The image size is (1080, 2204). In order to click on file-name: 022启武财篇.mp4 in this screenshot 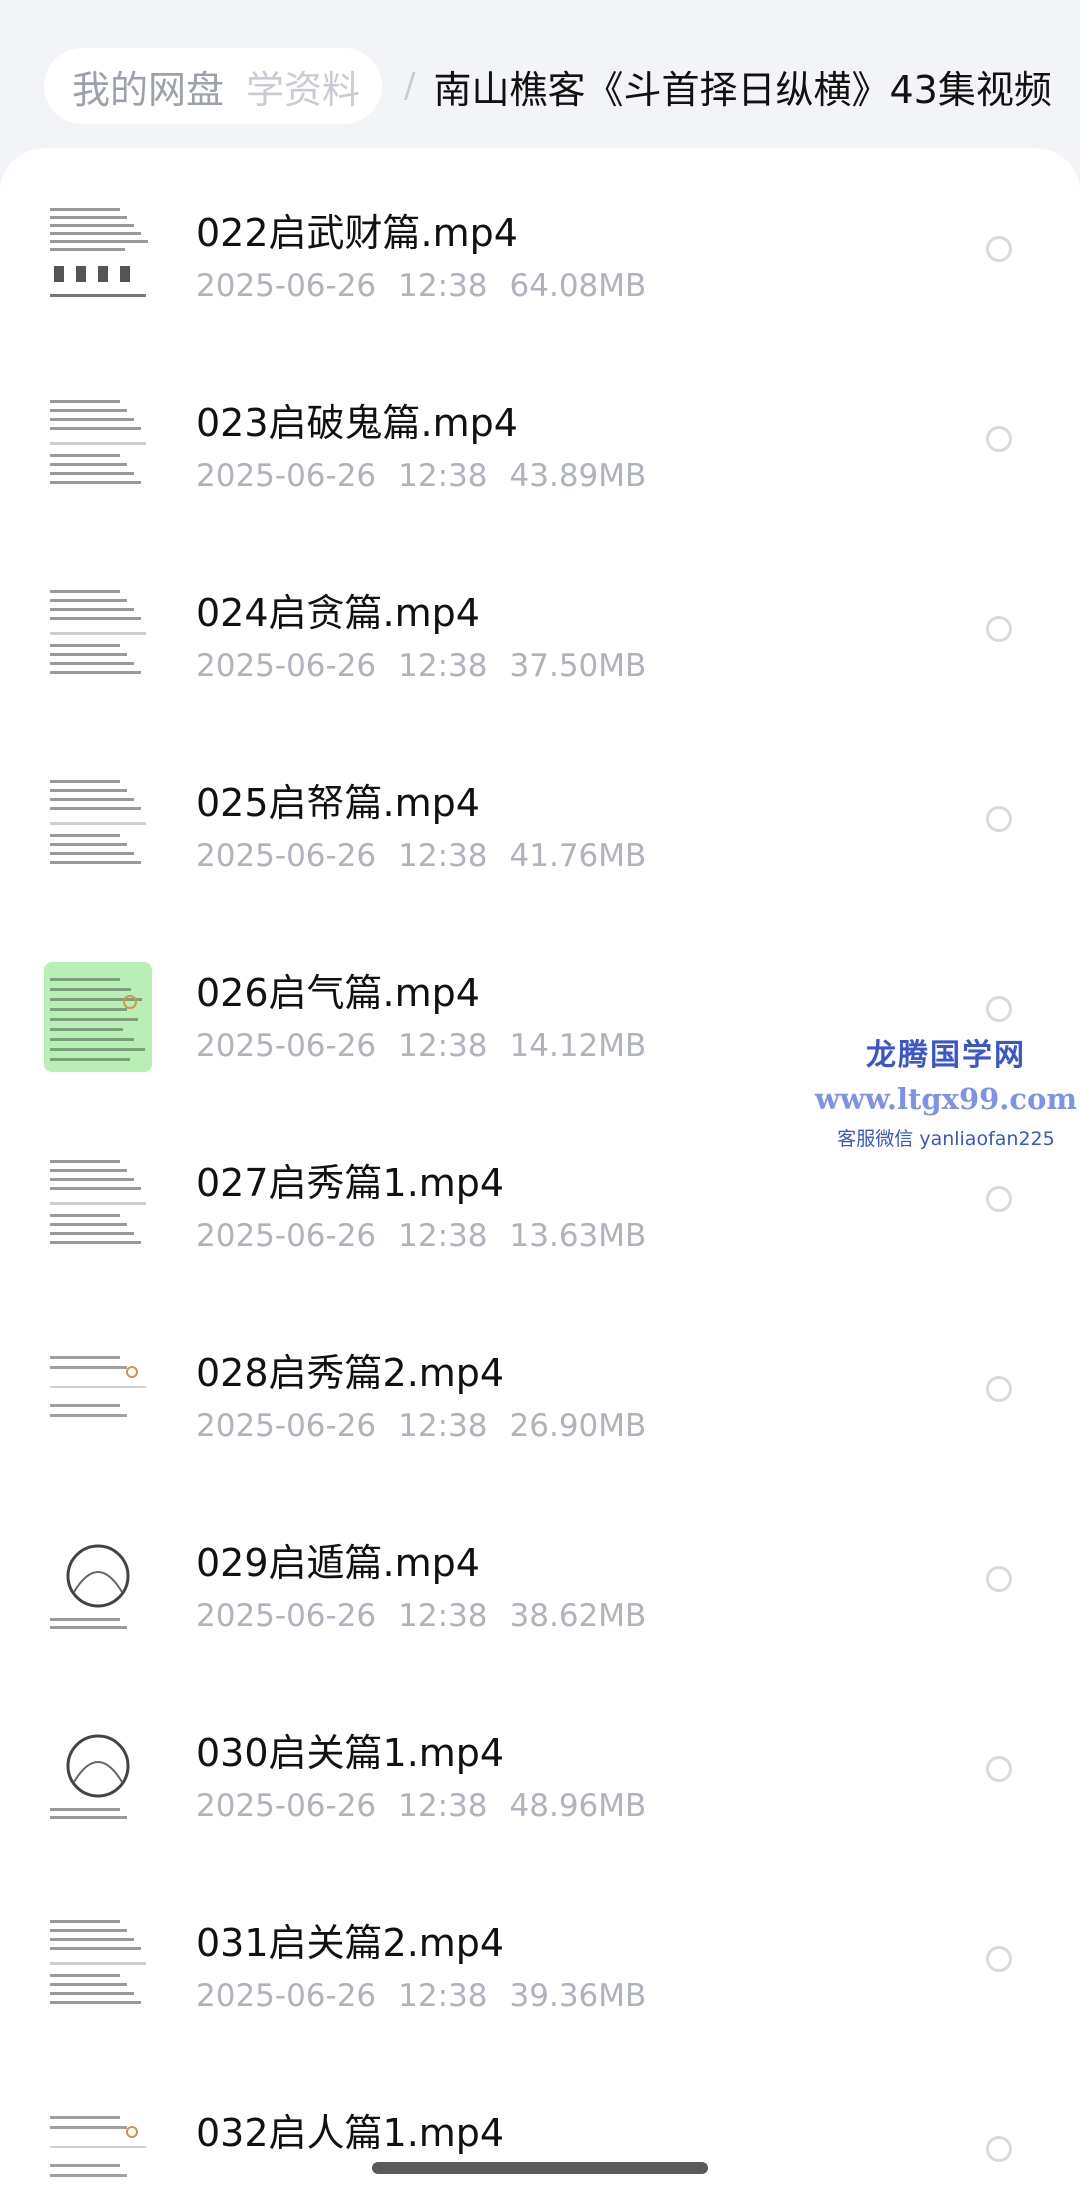, I will do `click(357, 233)`.